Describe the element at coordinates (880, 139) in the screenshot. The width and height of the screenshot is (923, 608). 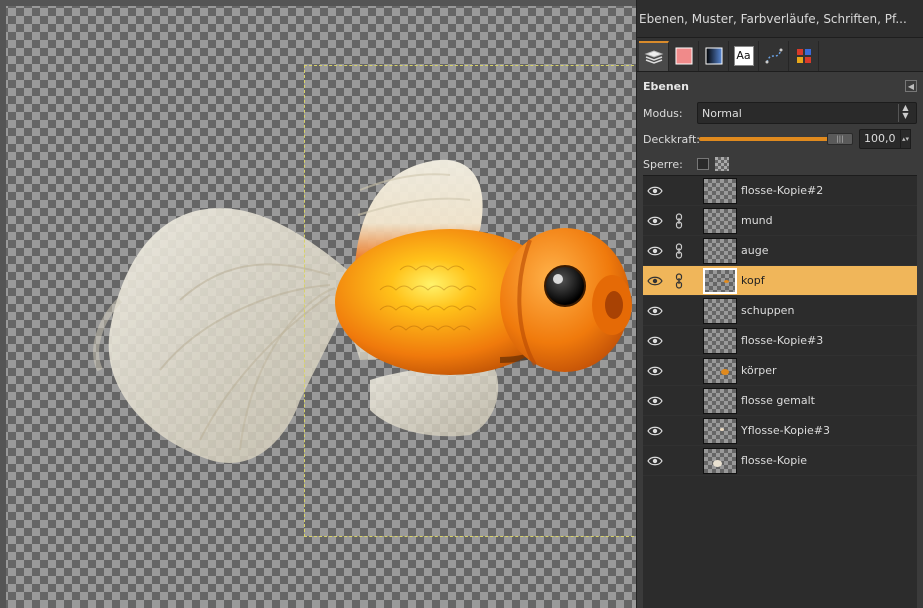
I see `opacity-input: 100,0` at that location.